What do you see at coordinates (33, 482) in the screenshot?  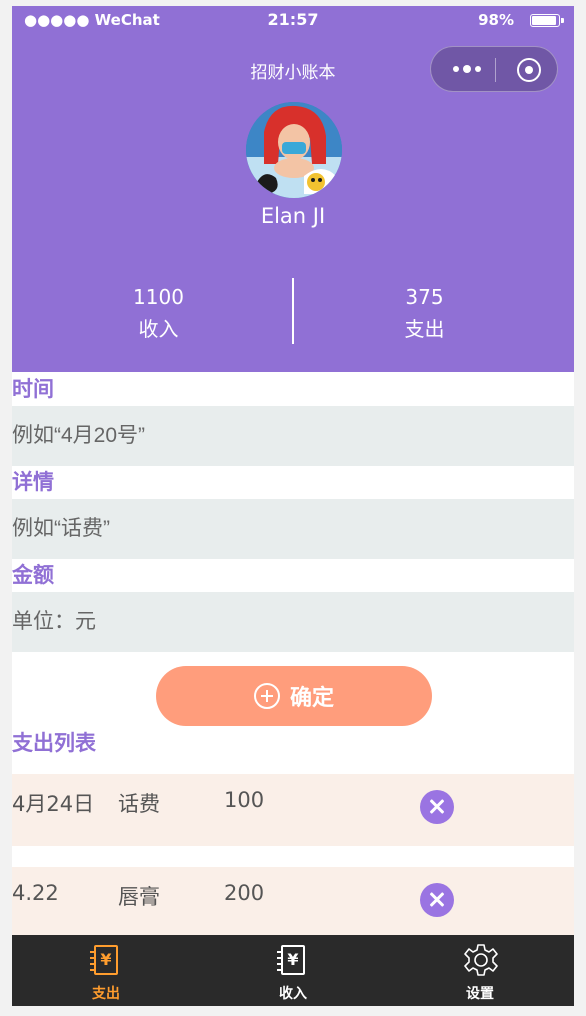 I see `detail-label: 详情` at bounding box center [33, 482].